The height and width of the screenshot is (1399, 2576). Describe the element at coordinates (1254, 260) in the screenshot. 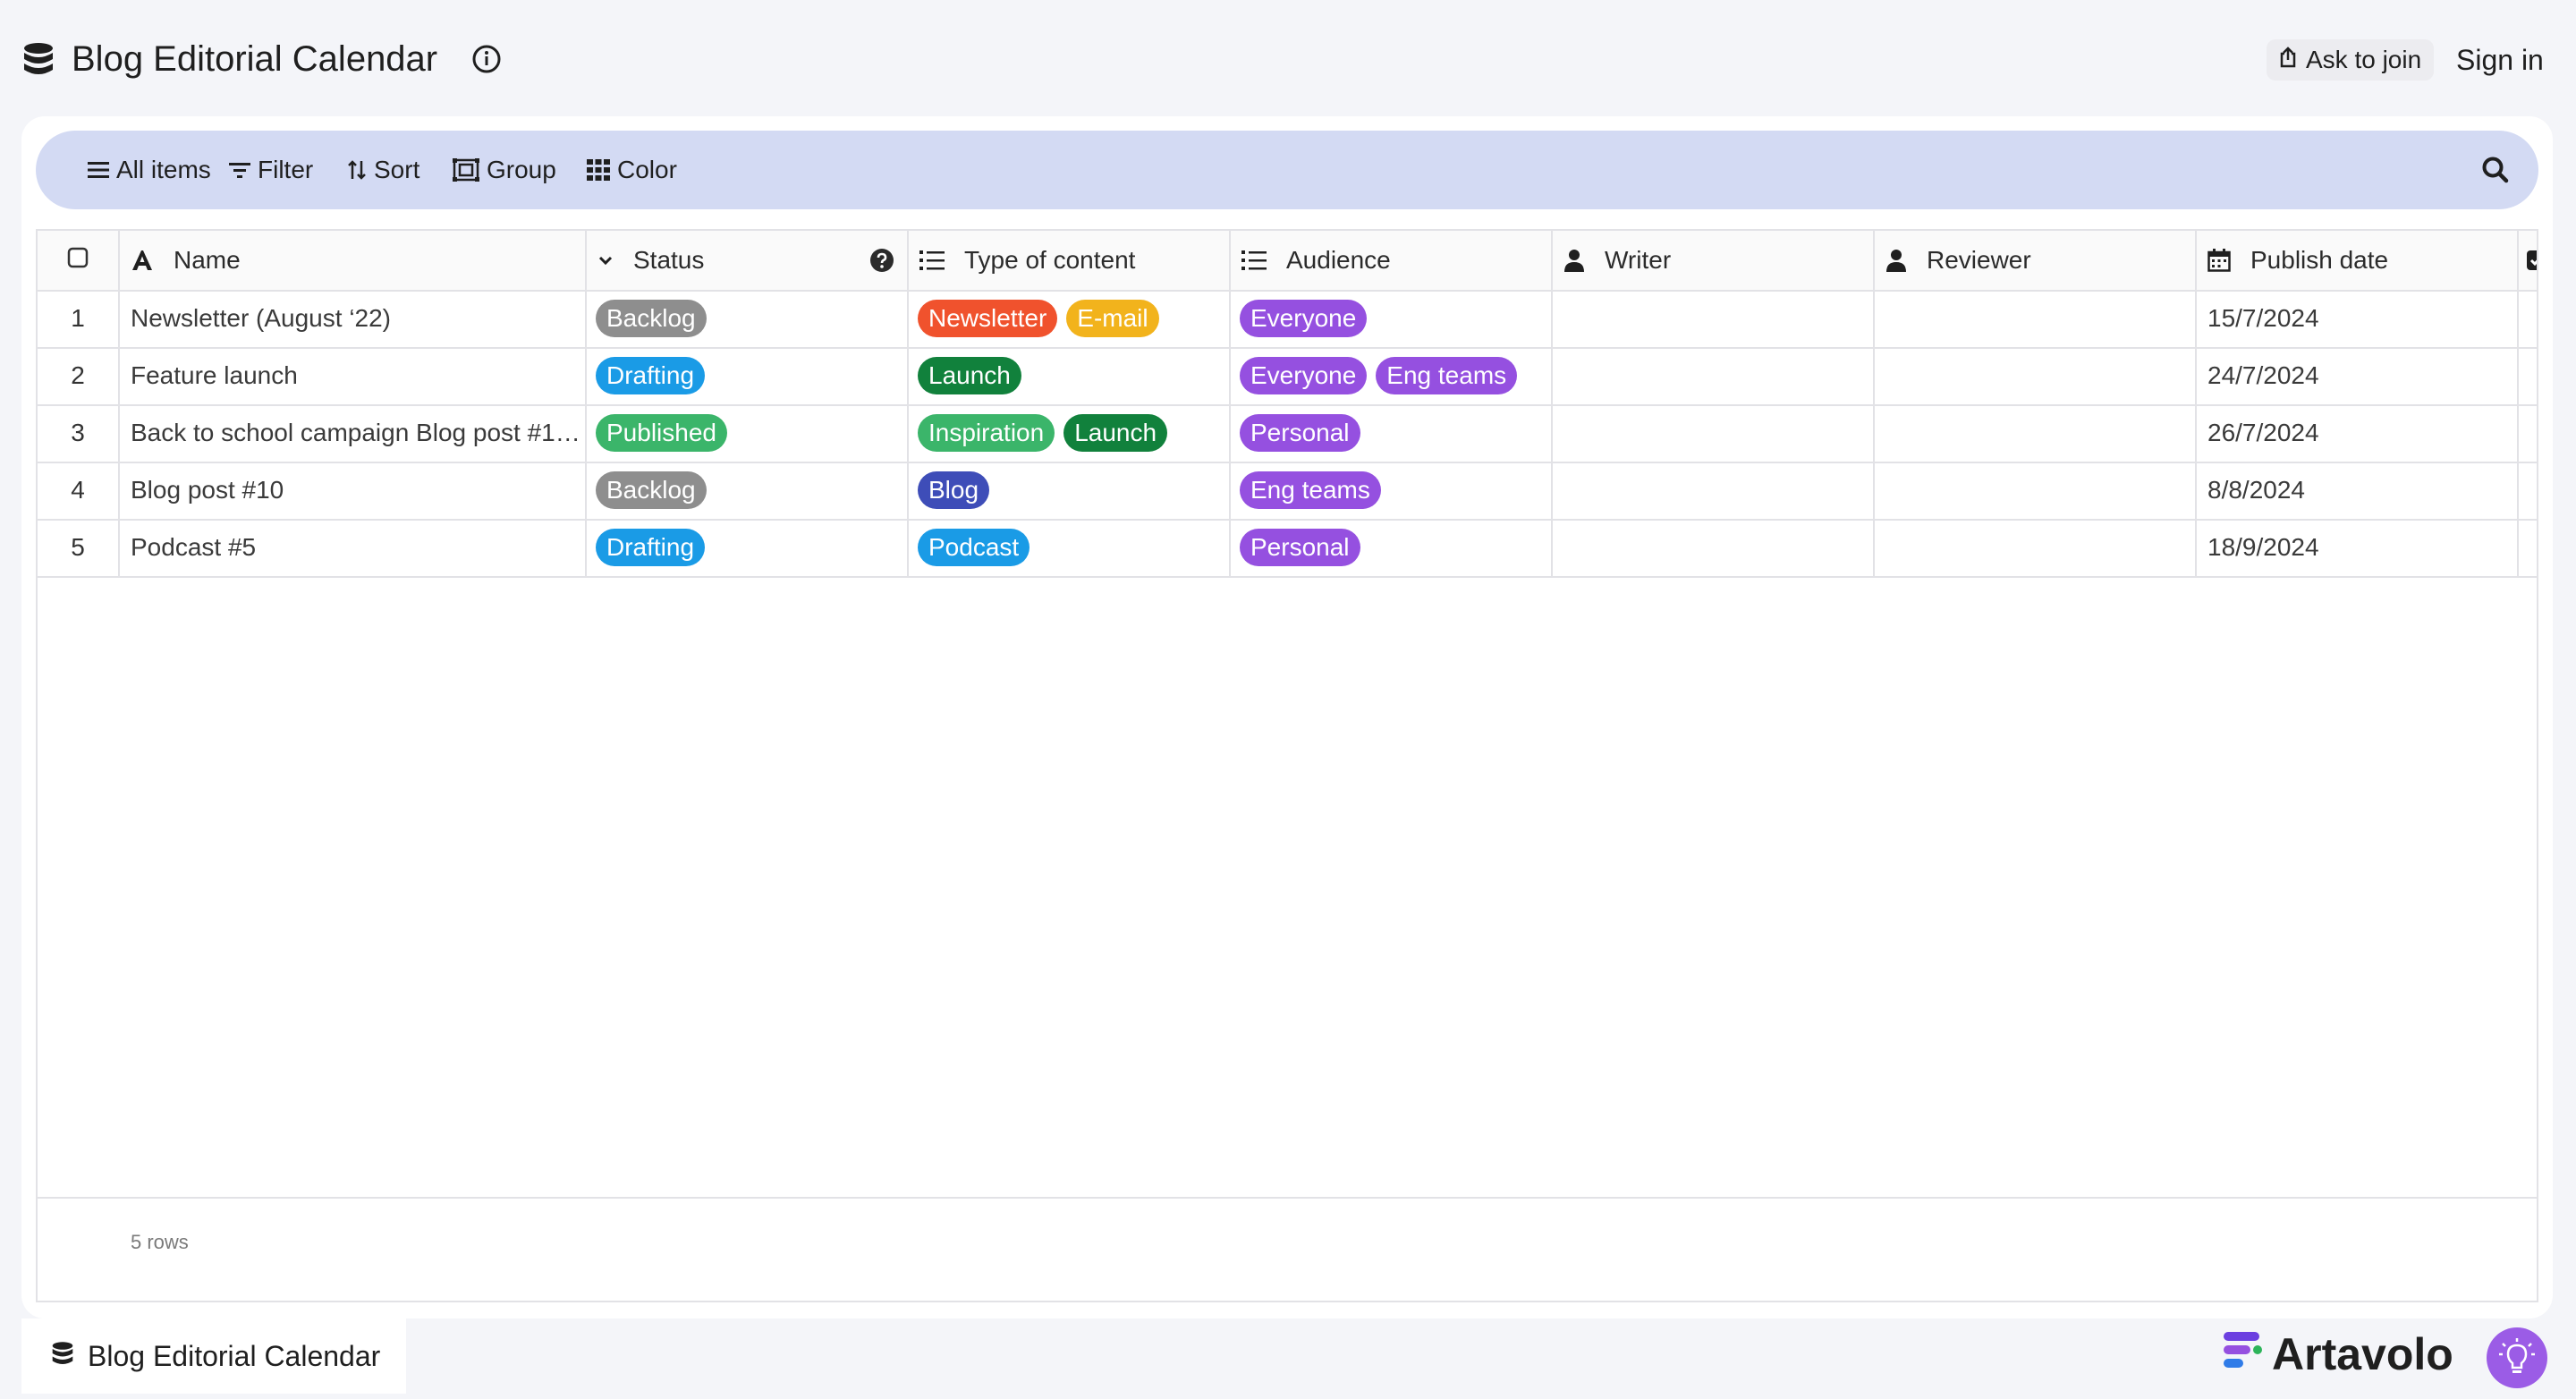

I see `list-icon` at that location.